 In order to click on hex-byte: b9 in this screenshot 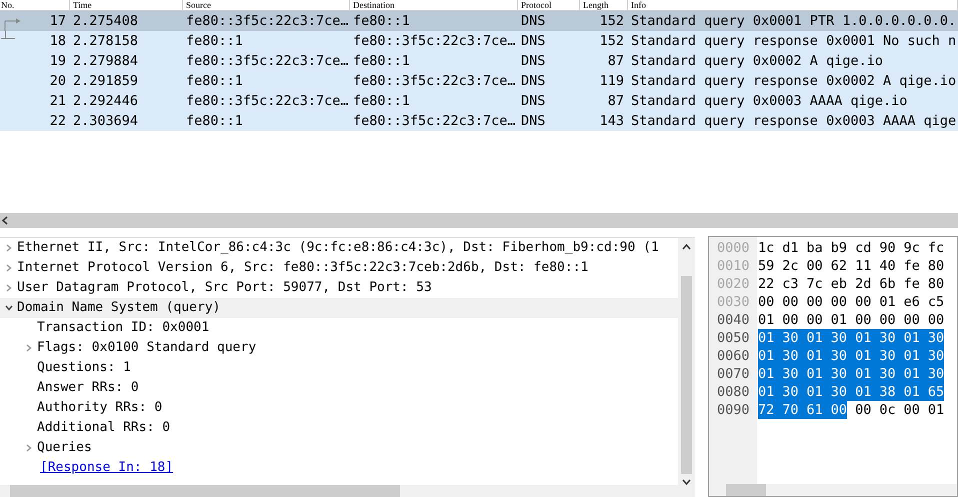, I will do `click(839, 248)`.